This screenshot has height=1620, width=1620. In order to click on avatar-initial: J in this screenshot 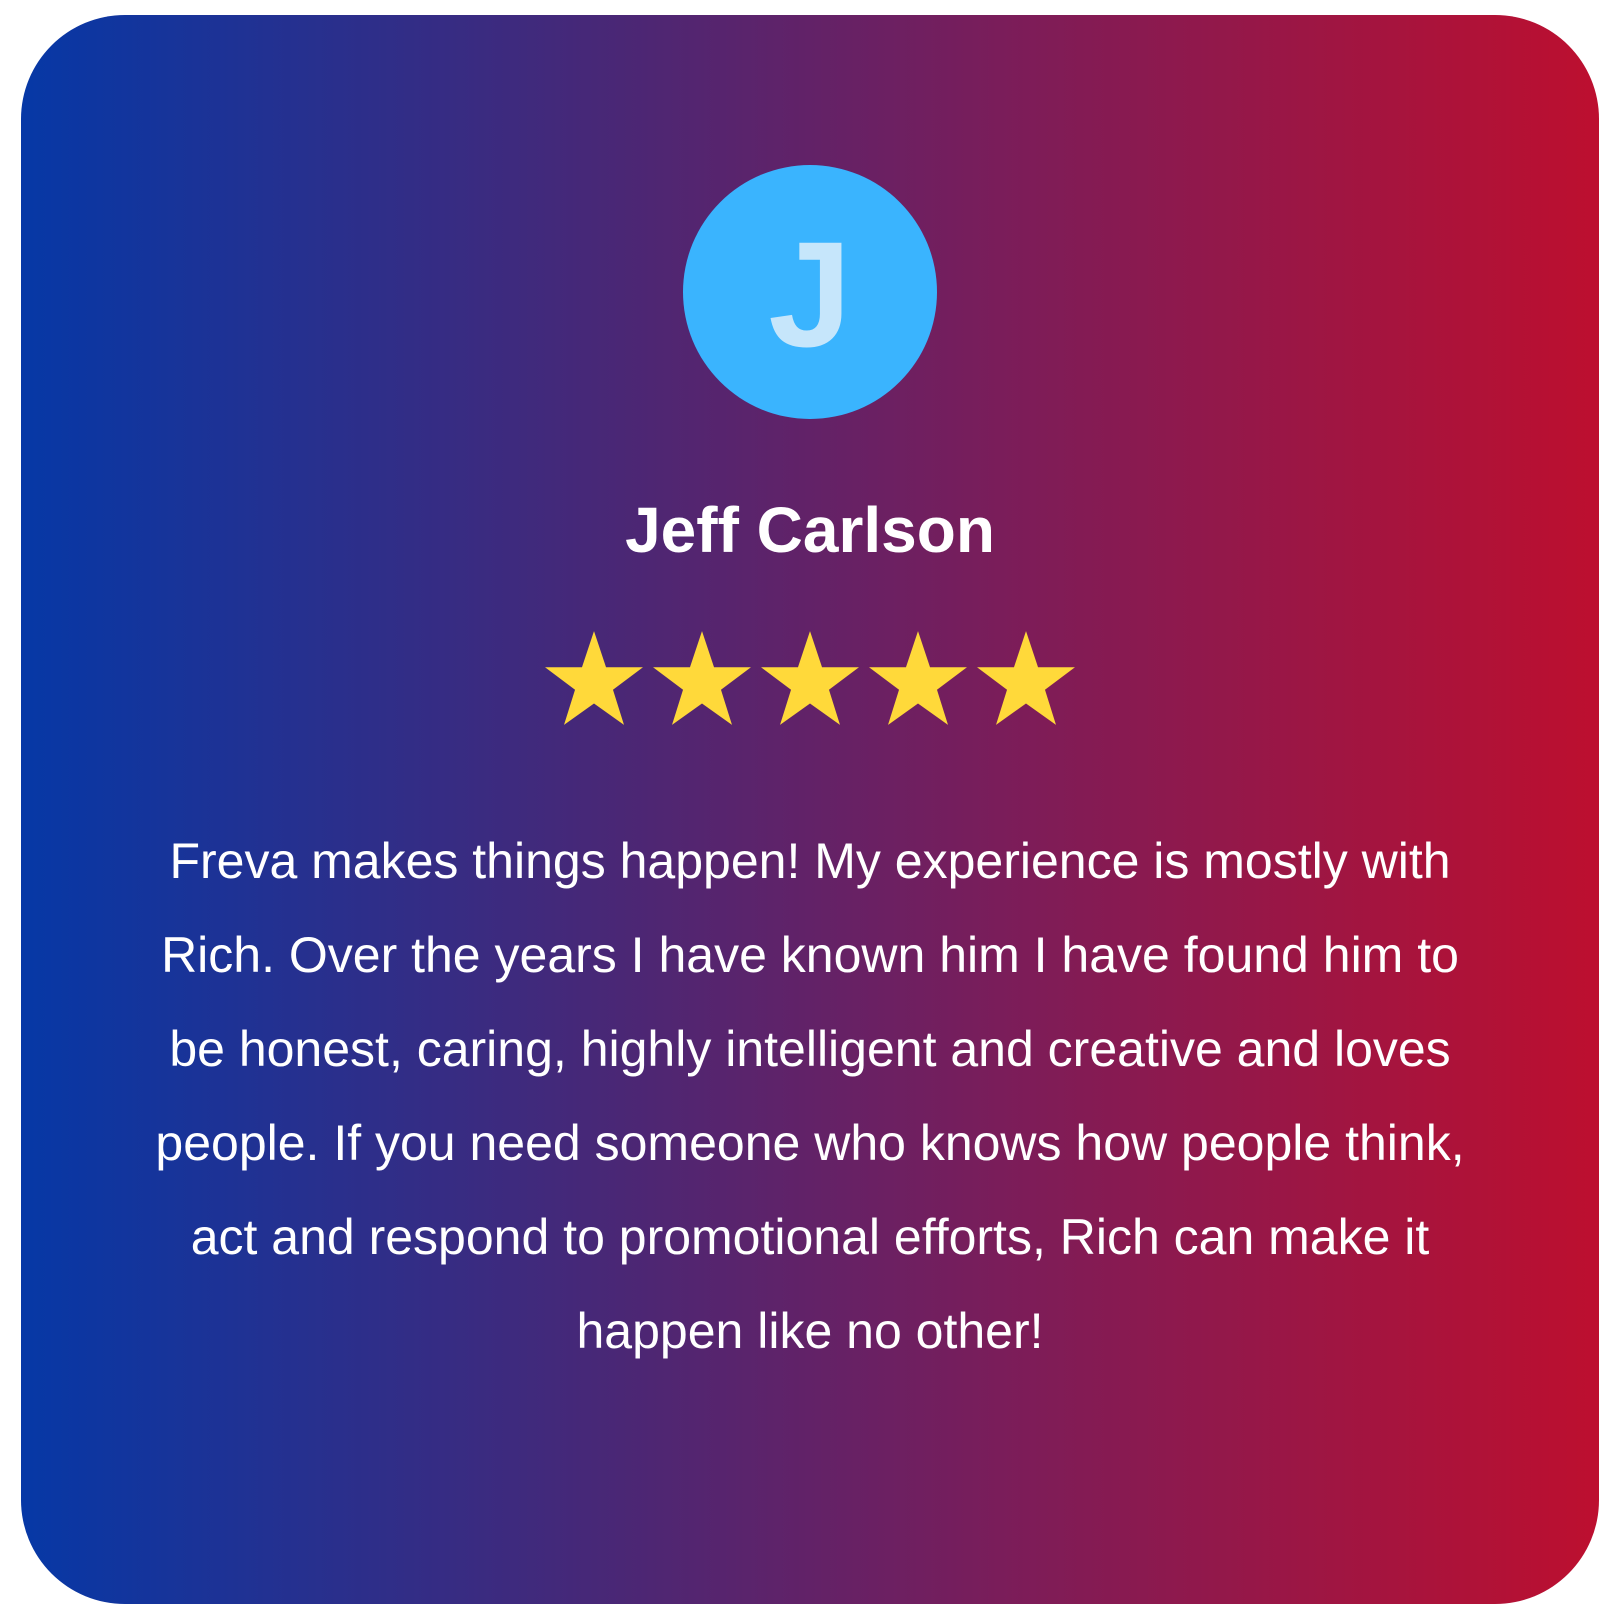, I will do `click(810, 294)`.